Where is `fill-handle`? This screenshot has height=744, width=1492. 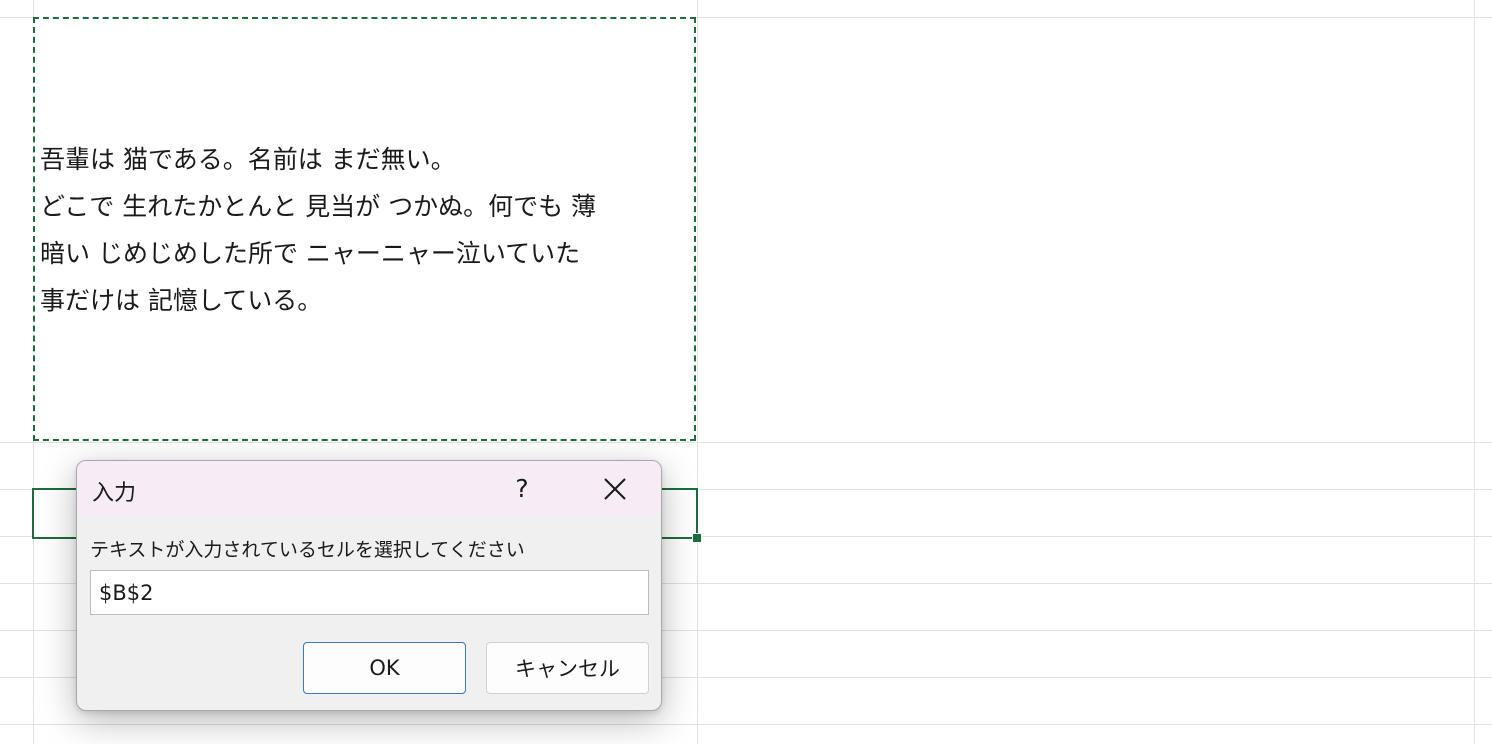
fill-handle is located at coordinates (697, 538).